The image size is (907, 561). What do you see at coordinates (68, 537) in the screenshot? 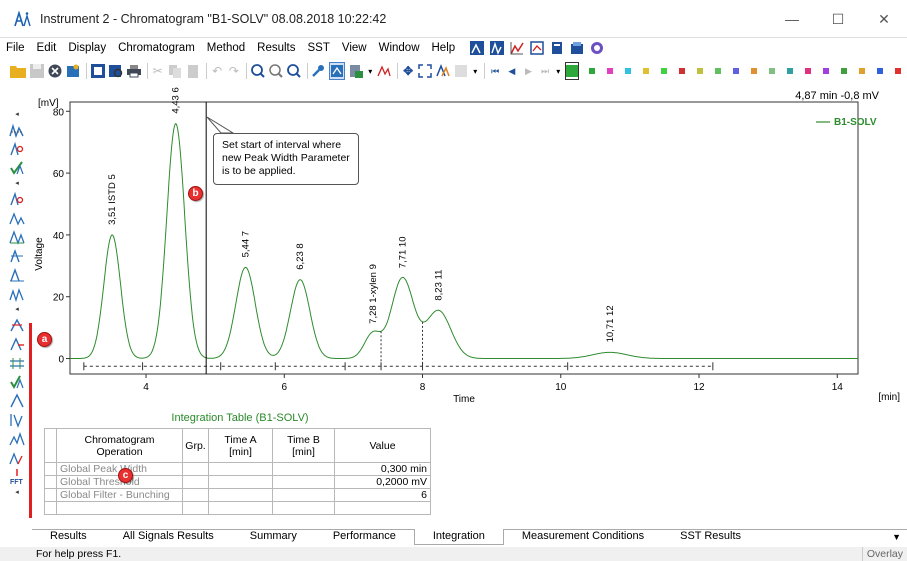
I see `tab-results: Results` at bounding box center [68, 537].